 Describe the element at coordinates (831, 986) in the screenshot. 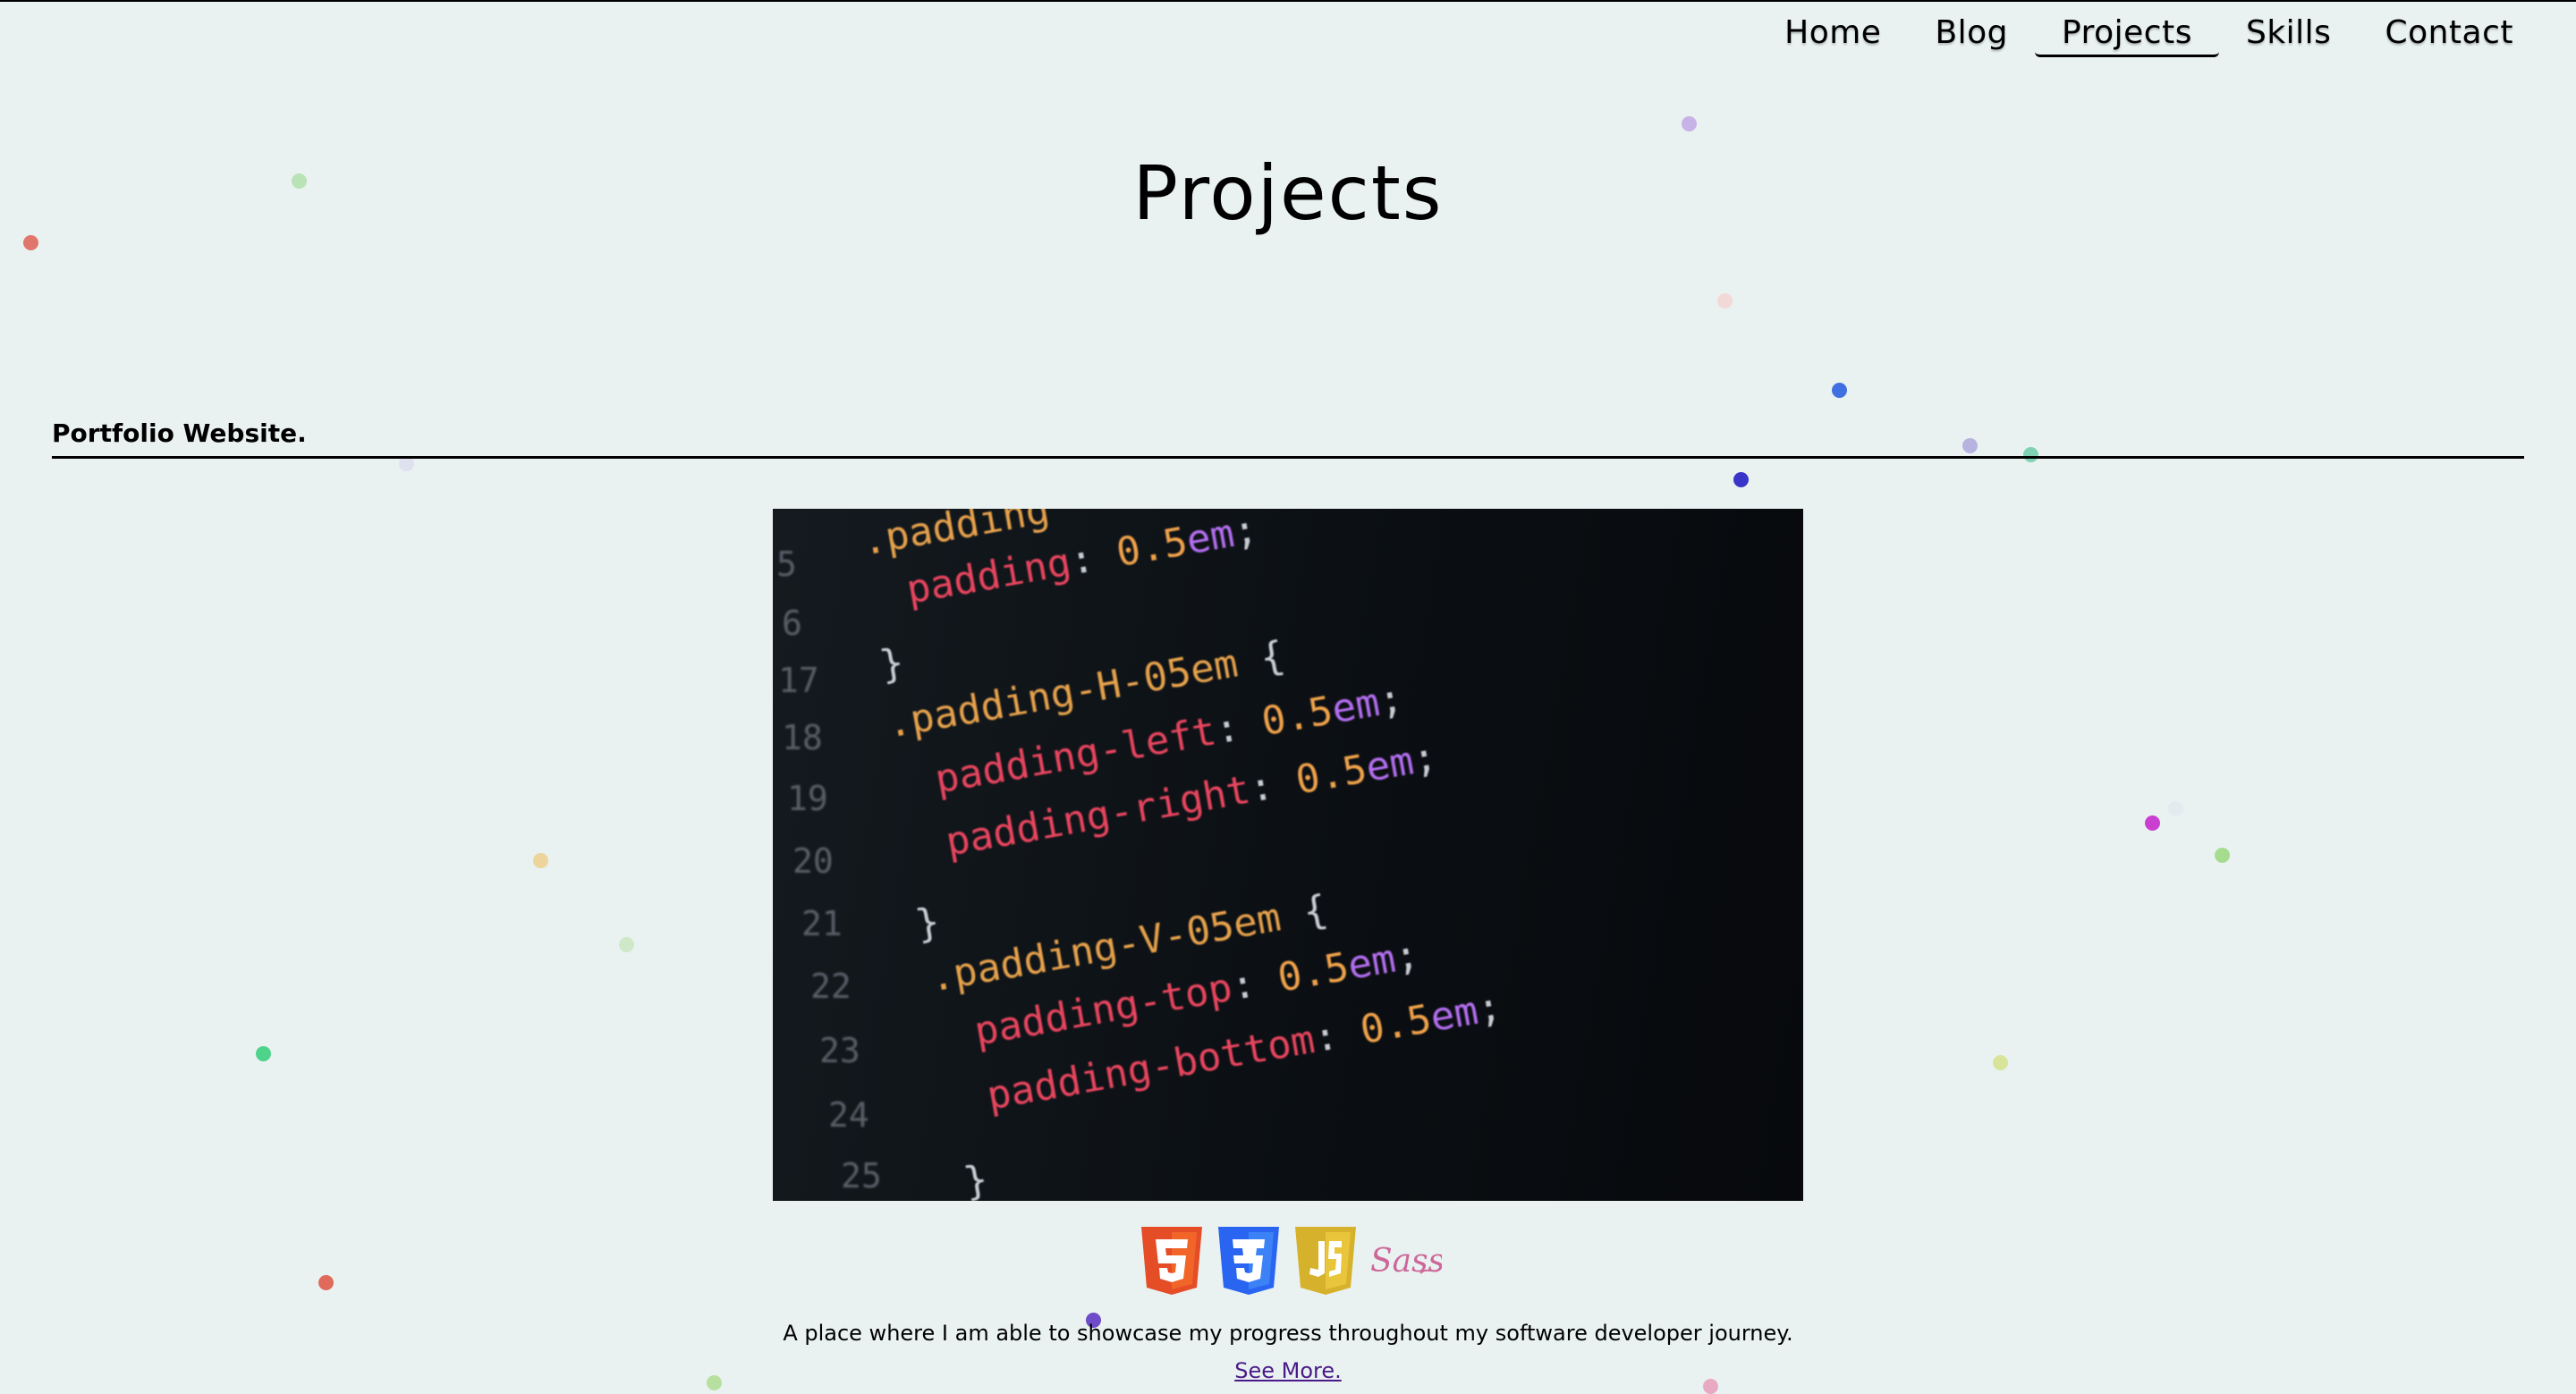

I see `line-number: 22` at that location.